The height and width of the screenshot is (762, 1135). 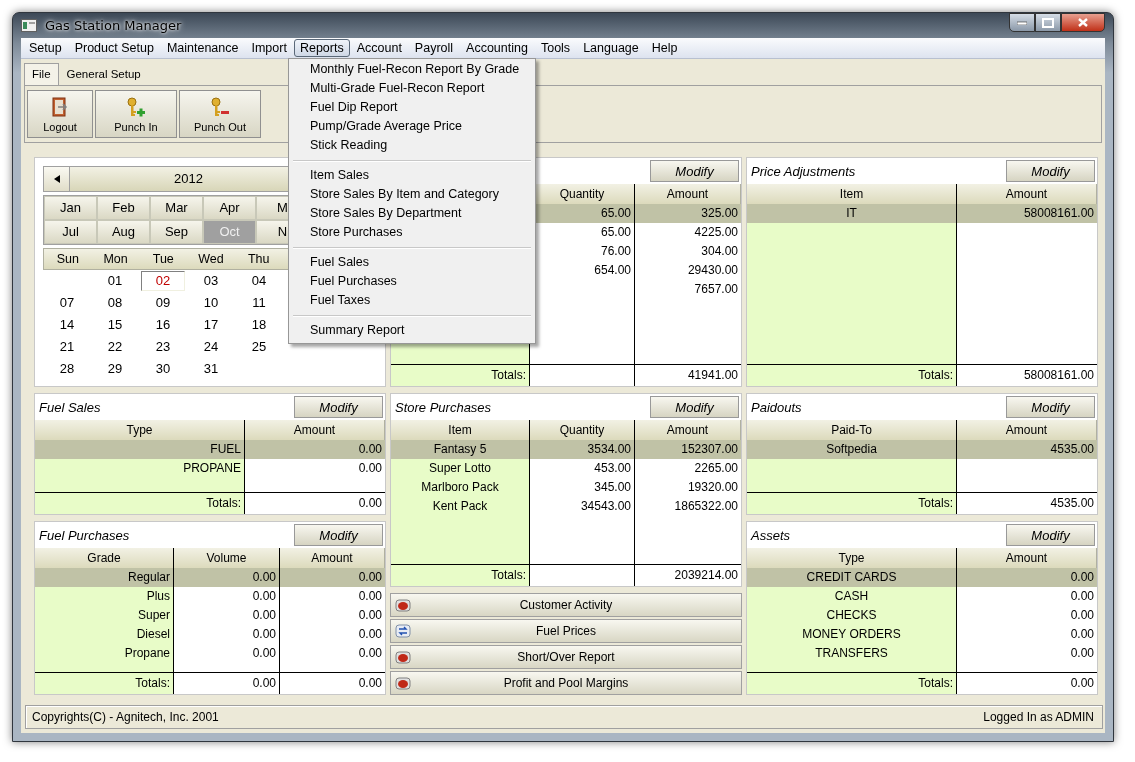 I want to click on table-cell: PROPANE, so click(x=140, y=468).